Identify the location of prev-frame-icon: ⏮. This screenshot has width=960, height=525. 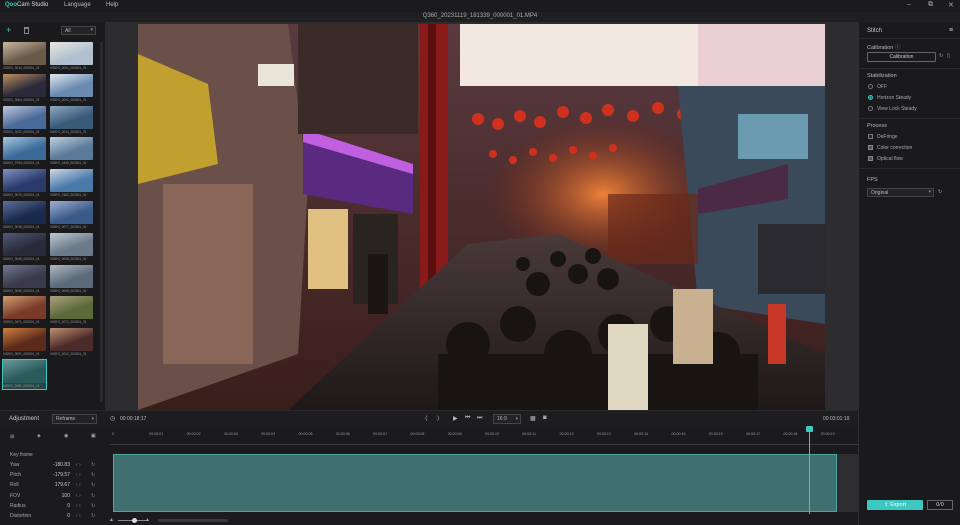
(467, 418).